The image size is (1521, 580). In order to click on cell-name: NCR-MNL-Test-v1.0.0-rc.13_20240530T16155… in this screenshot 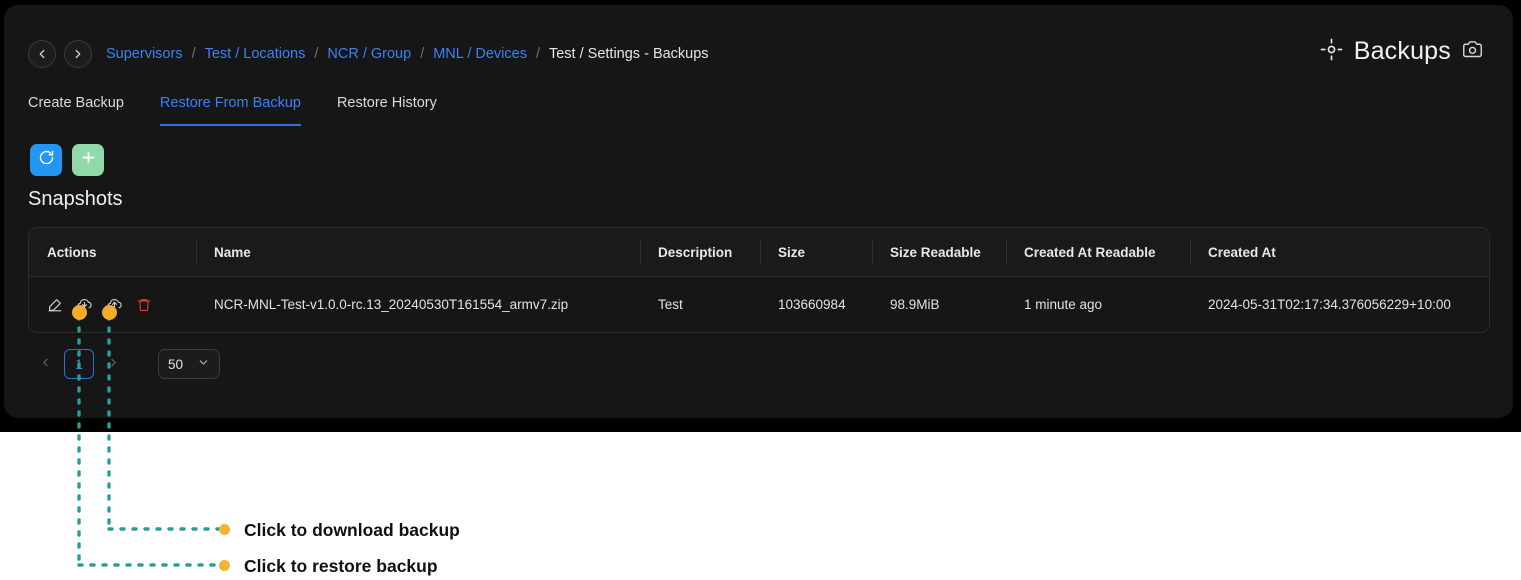, I will do `click(391, 304)`.